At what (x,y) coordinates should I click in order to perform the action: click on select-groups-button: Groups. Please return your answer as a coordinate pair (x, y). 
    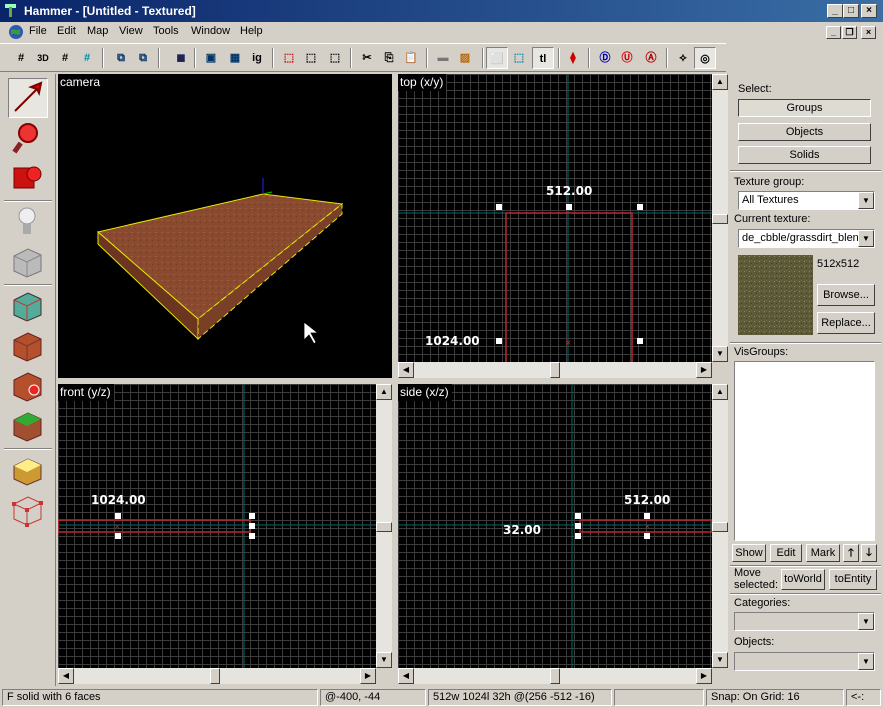
    Looking at the image, I should click on (804, 108).